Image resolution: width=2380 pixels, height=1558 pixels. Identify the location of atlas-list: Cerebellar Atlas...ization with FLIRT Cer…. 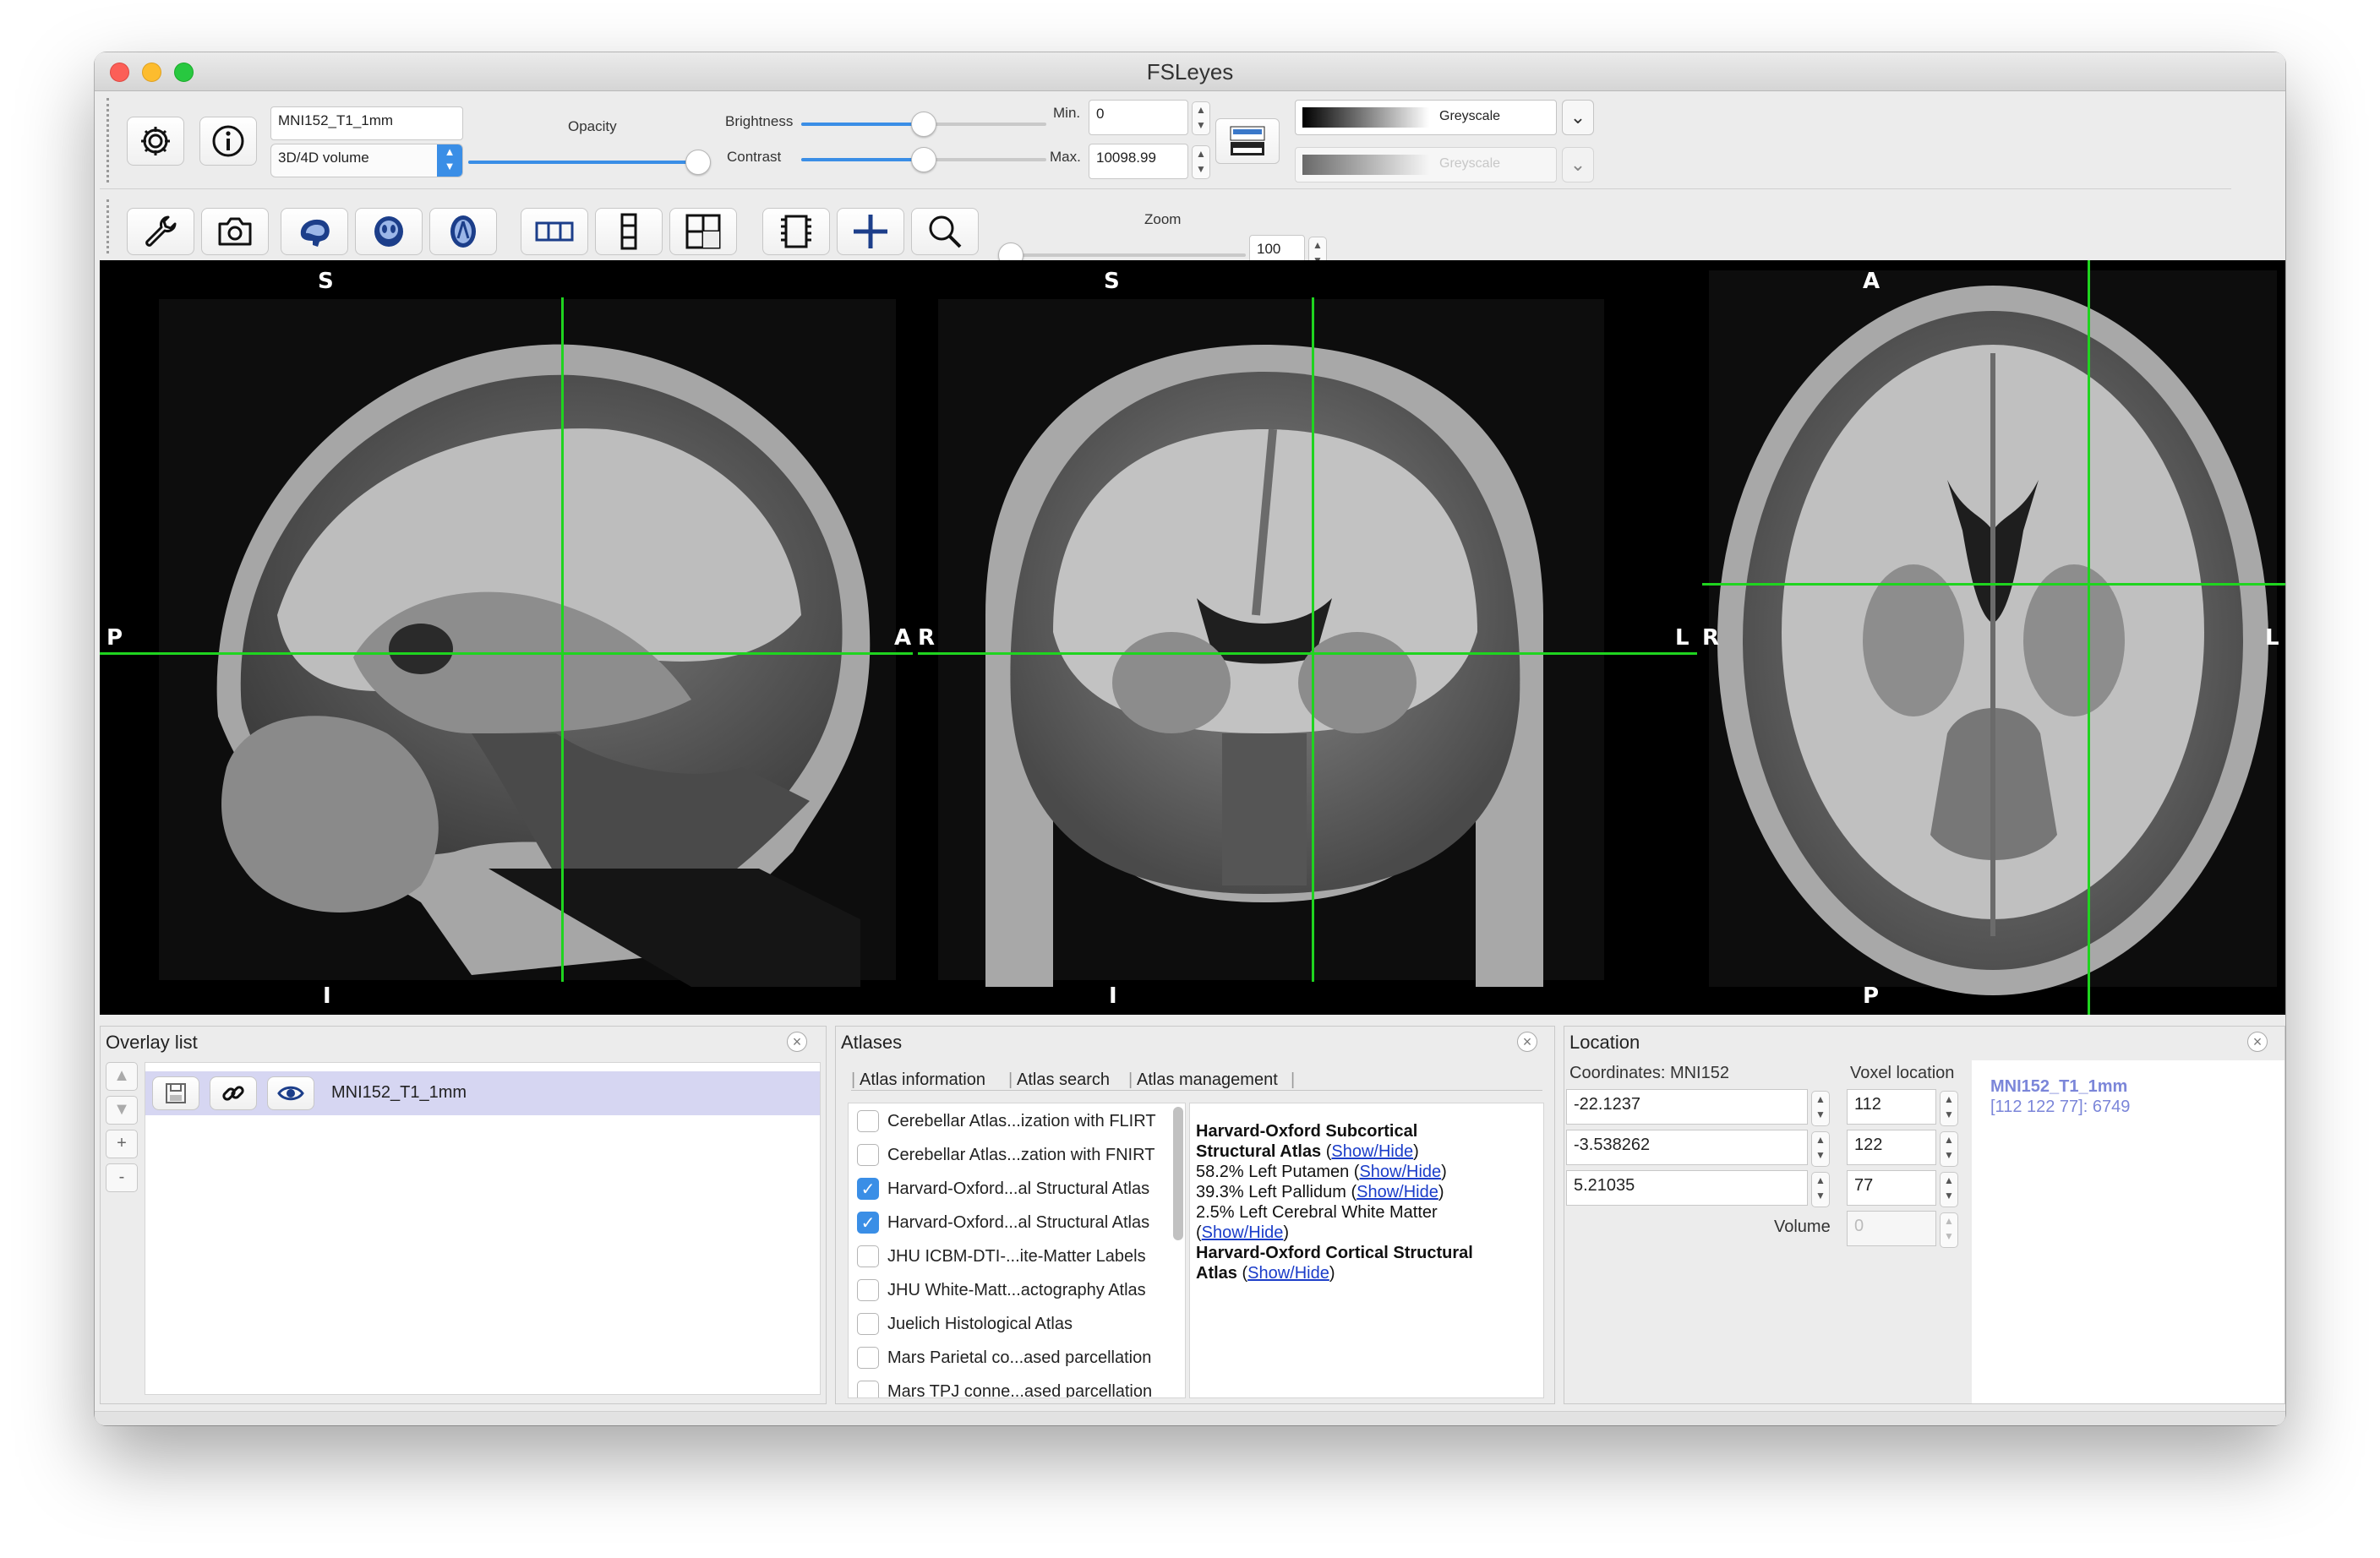
(1017, 1250).